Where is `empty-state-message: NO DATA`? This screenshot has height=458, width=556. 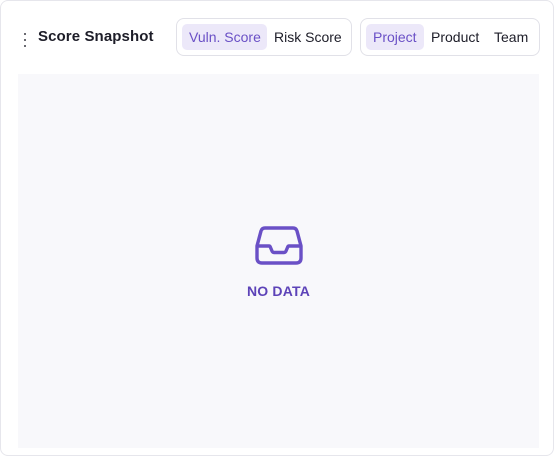 empty-state-message: NO DATA is located at coordinates (278, 291).